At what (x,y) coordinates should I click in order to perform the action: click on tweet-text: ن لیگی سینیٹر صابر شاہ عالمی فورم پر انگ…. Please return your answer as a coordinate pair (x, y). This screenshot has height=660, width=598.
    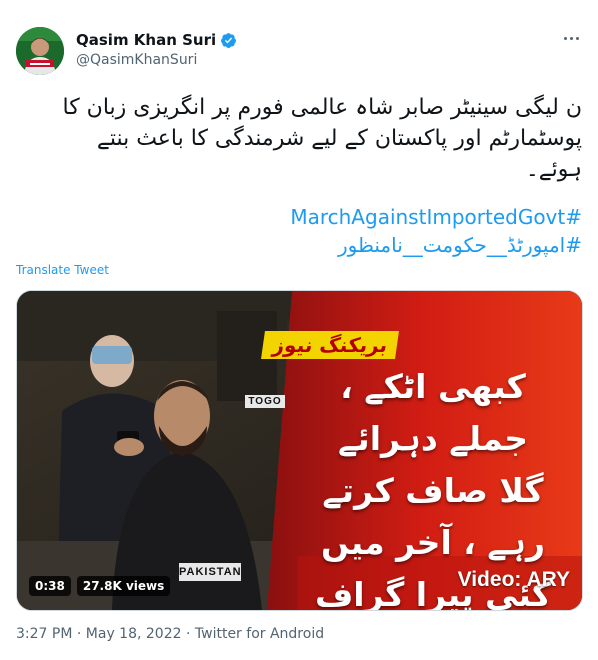
    Looking at the image, I should click on (299, 138).